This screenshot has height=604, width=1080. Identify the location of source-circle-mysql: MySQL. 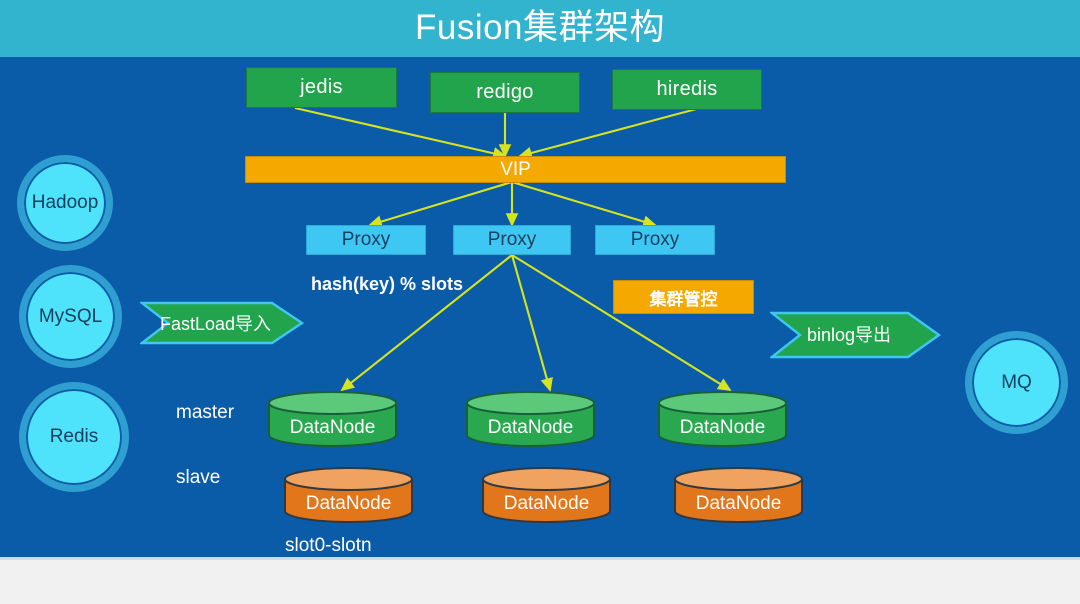
(70, 316).